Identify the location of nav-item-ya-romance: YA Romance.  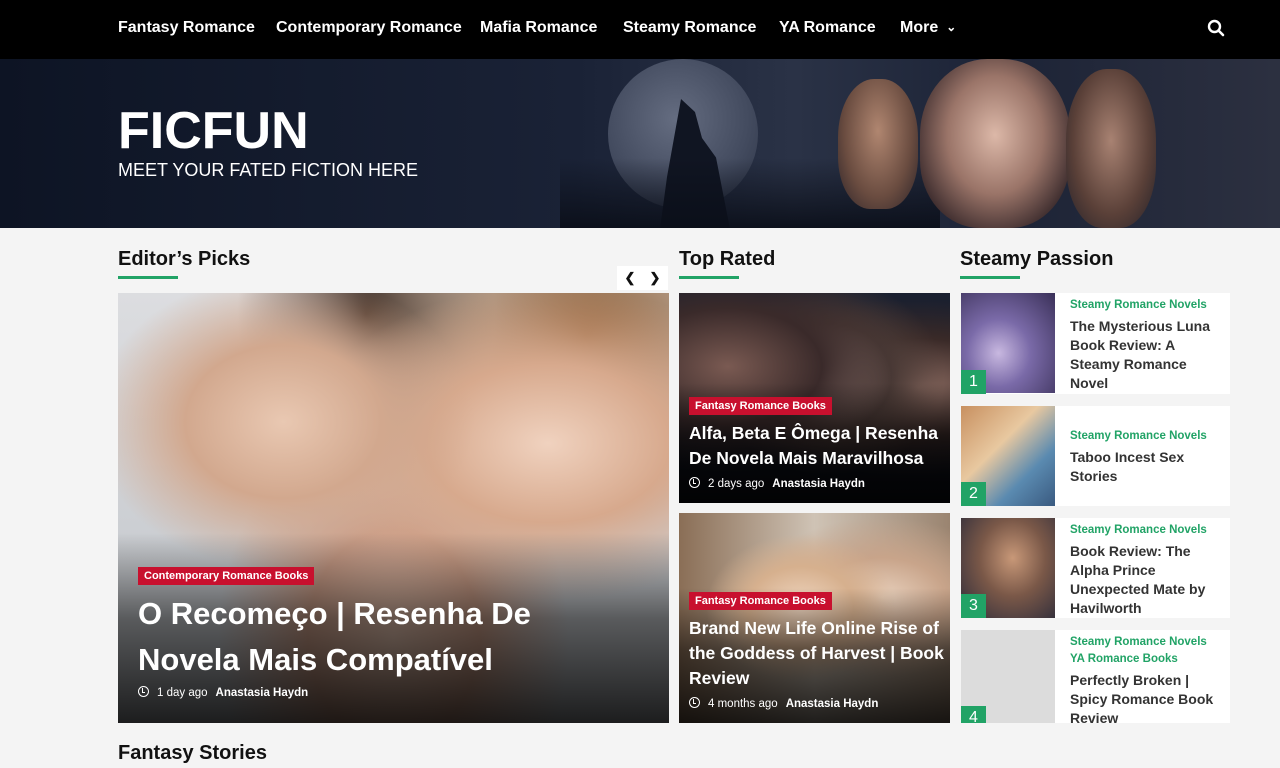
(827, 28).